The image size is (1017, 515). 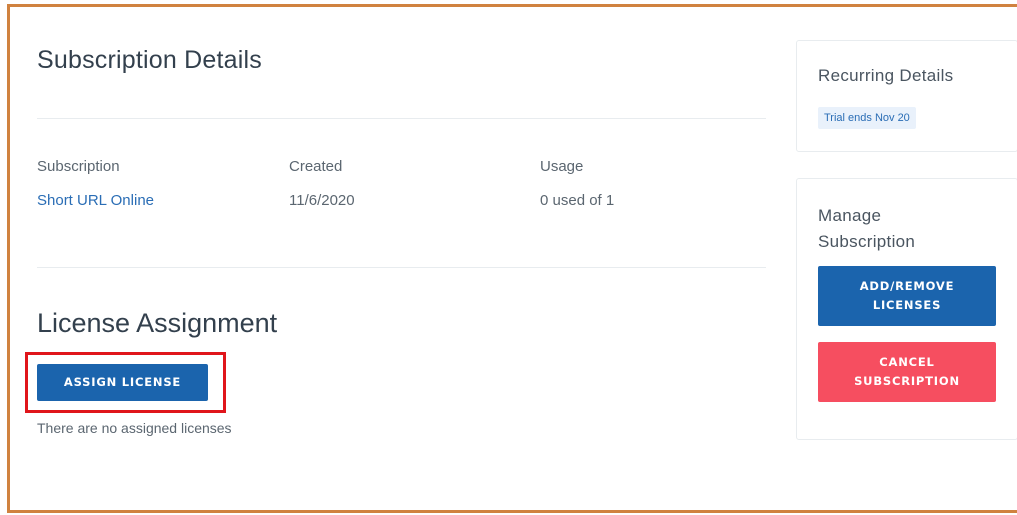 I want to click on created-date: 11/6/2020, so click(x=322, y=200).